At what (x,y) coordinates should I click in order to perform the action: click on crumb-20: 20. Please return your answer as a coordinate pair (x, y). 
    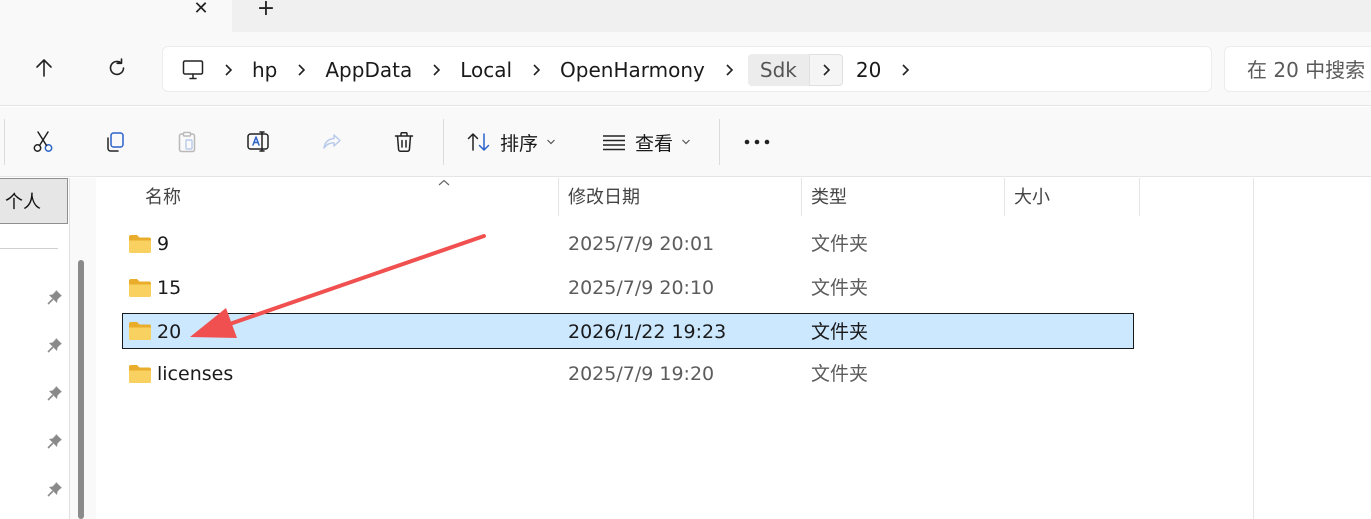
    Looking at the image, I should click on (868, 70).